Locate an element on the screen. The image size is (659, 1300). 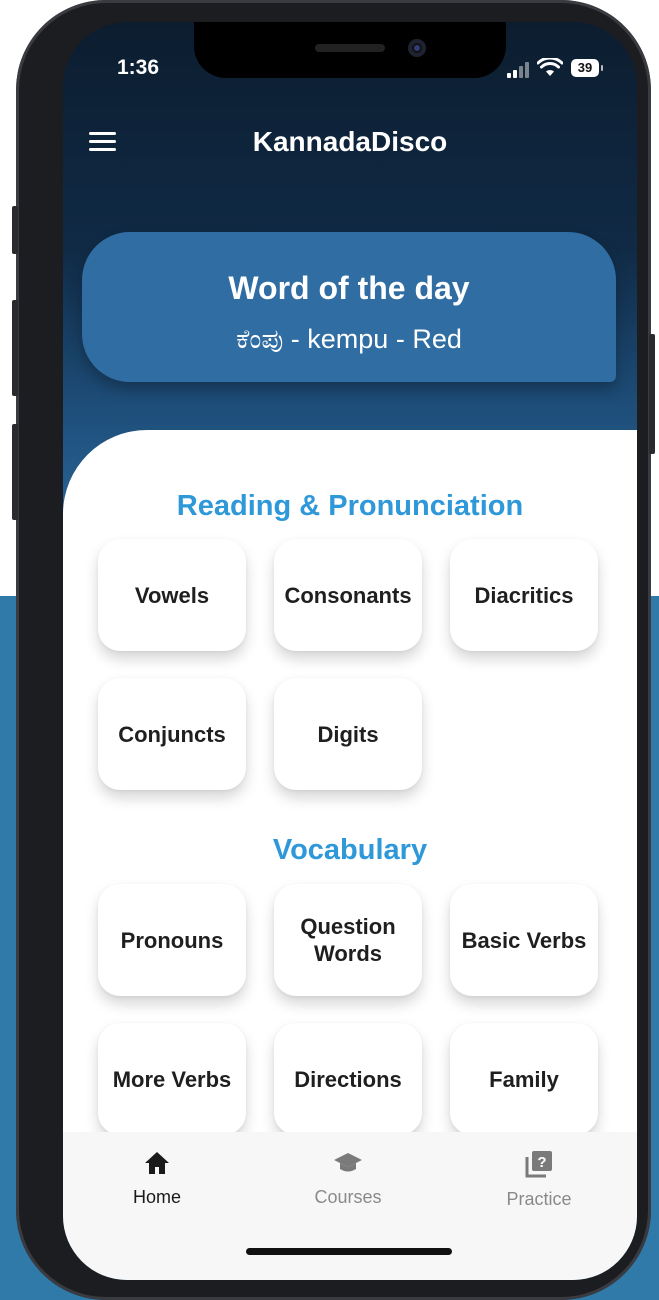
home-icon is located at coordinates (157, 1163).